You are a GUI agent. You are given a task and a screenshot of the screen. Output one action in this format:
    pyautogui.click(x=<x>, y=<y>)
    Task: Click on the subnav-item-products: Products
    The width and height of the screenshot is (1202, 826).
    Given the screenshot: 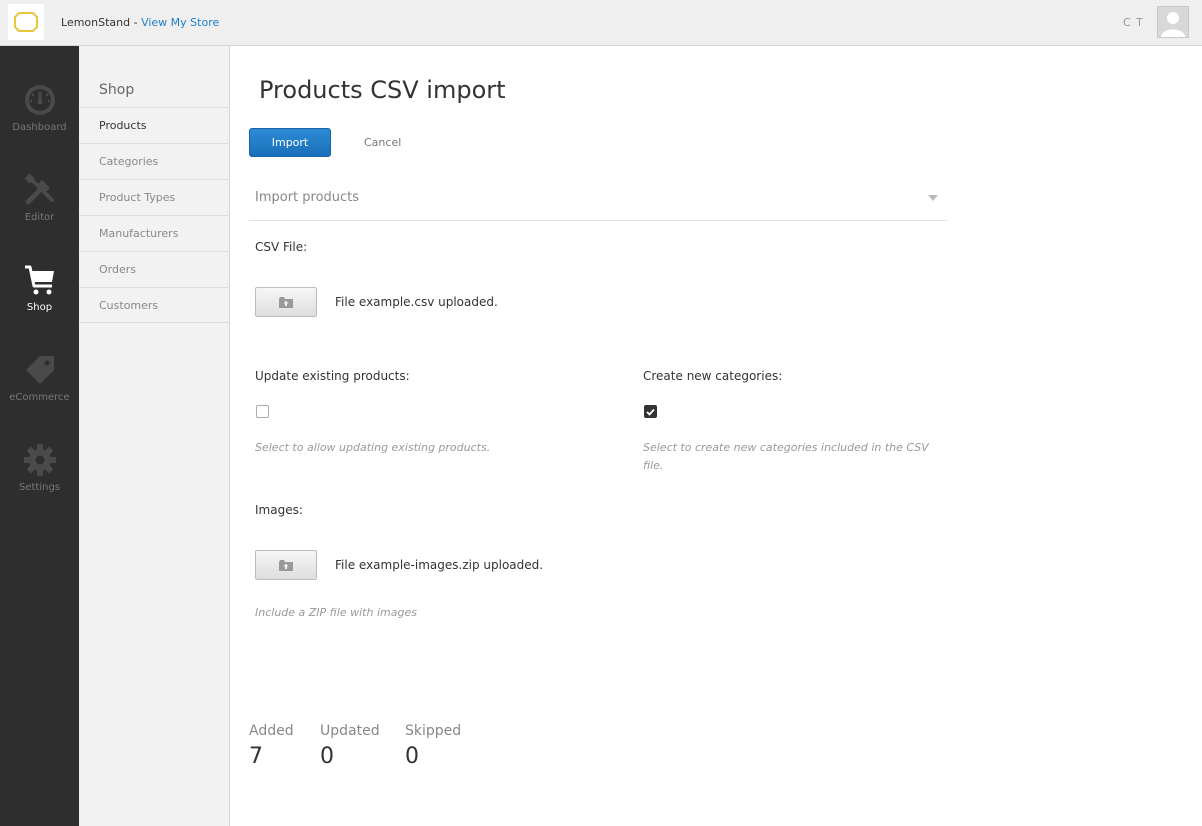 What is the action you would take?
    pyautogui.click(x=154, y=125)
    